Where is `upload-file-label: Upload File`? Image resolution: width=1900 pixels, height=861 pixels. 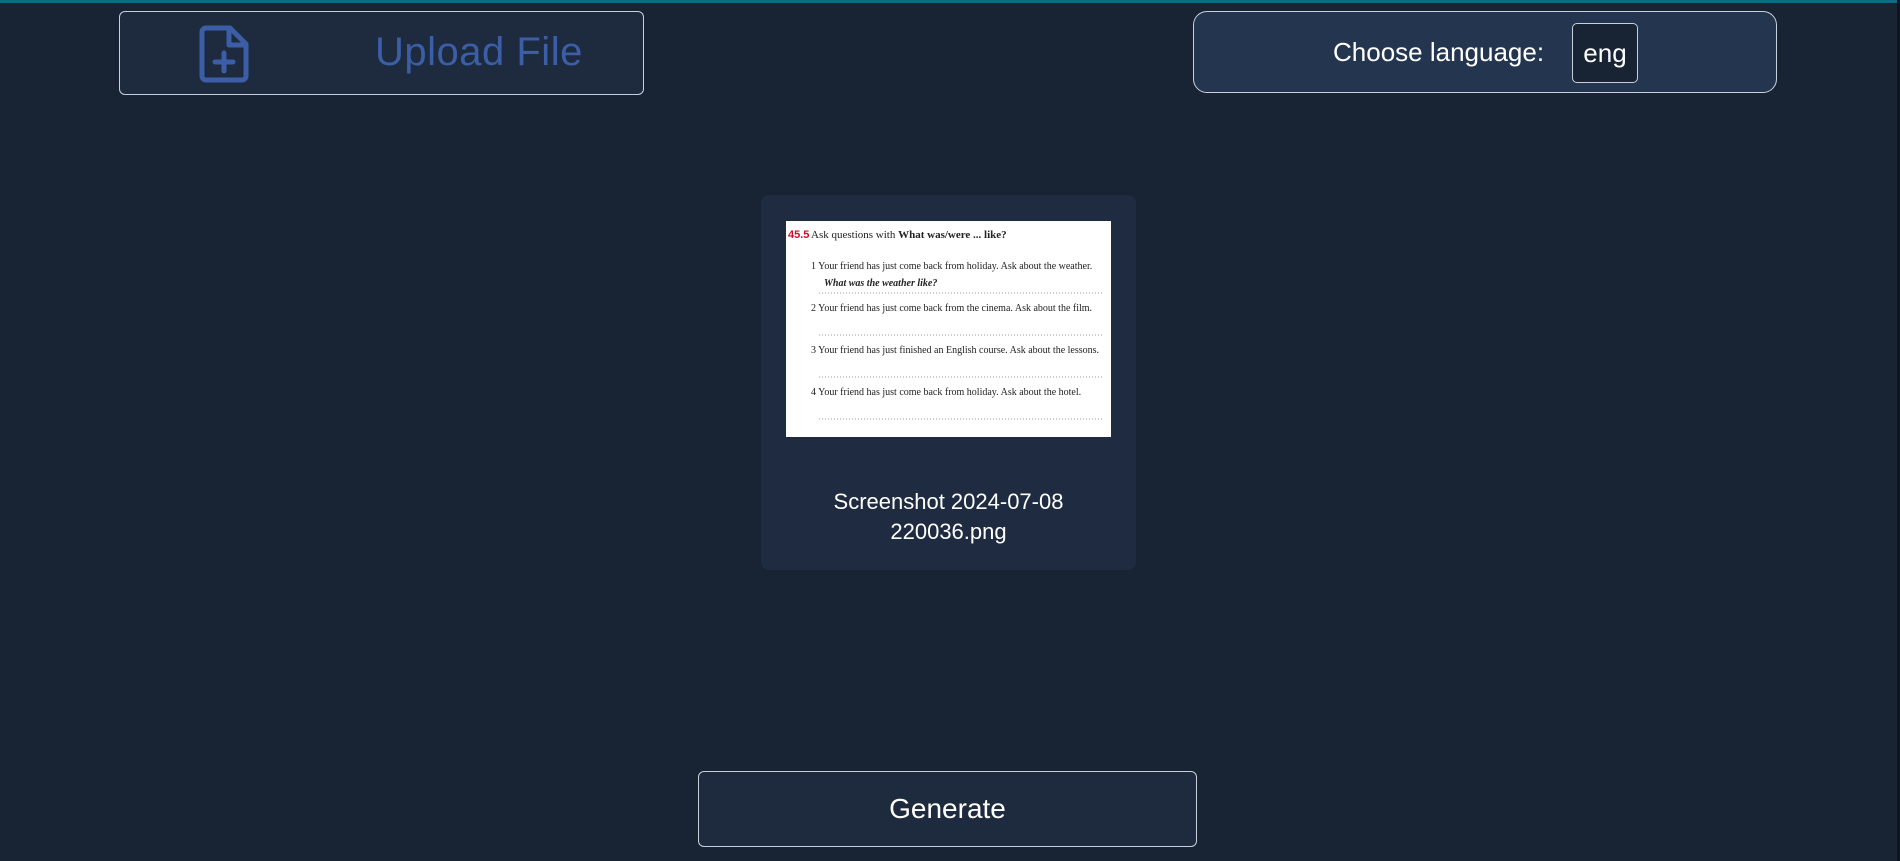 upload-file-label: Upload File is located at coordinates (479, 52).